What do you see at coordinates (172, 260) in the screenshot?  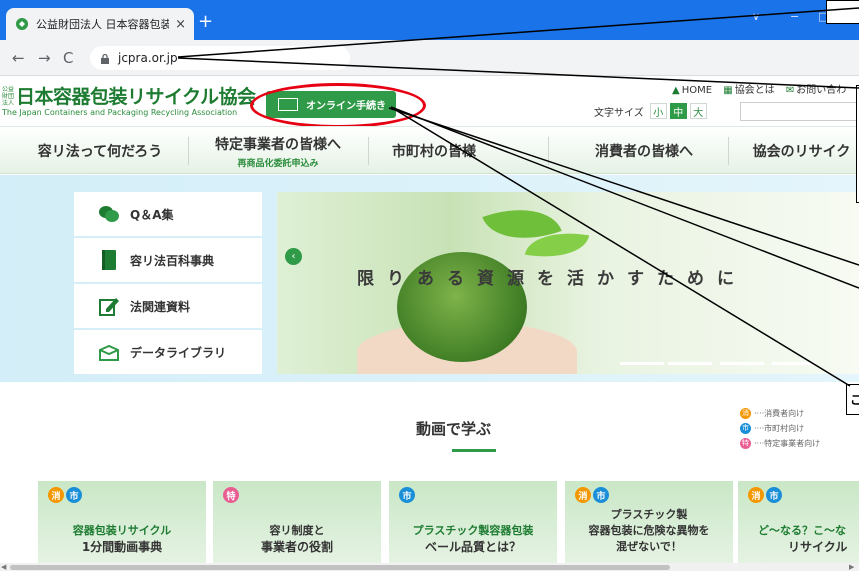 I see `side-item-label: 容リ法百科事典` at bounding box center [172, 260].